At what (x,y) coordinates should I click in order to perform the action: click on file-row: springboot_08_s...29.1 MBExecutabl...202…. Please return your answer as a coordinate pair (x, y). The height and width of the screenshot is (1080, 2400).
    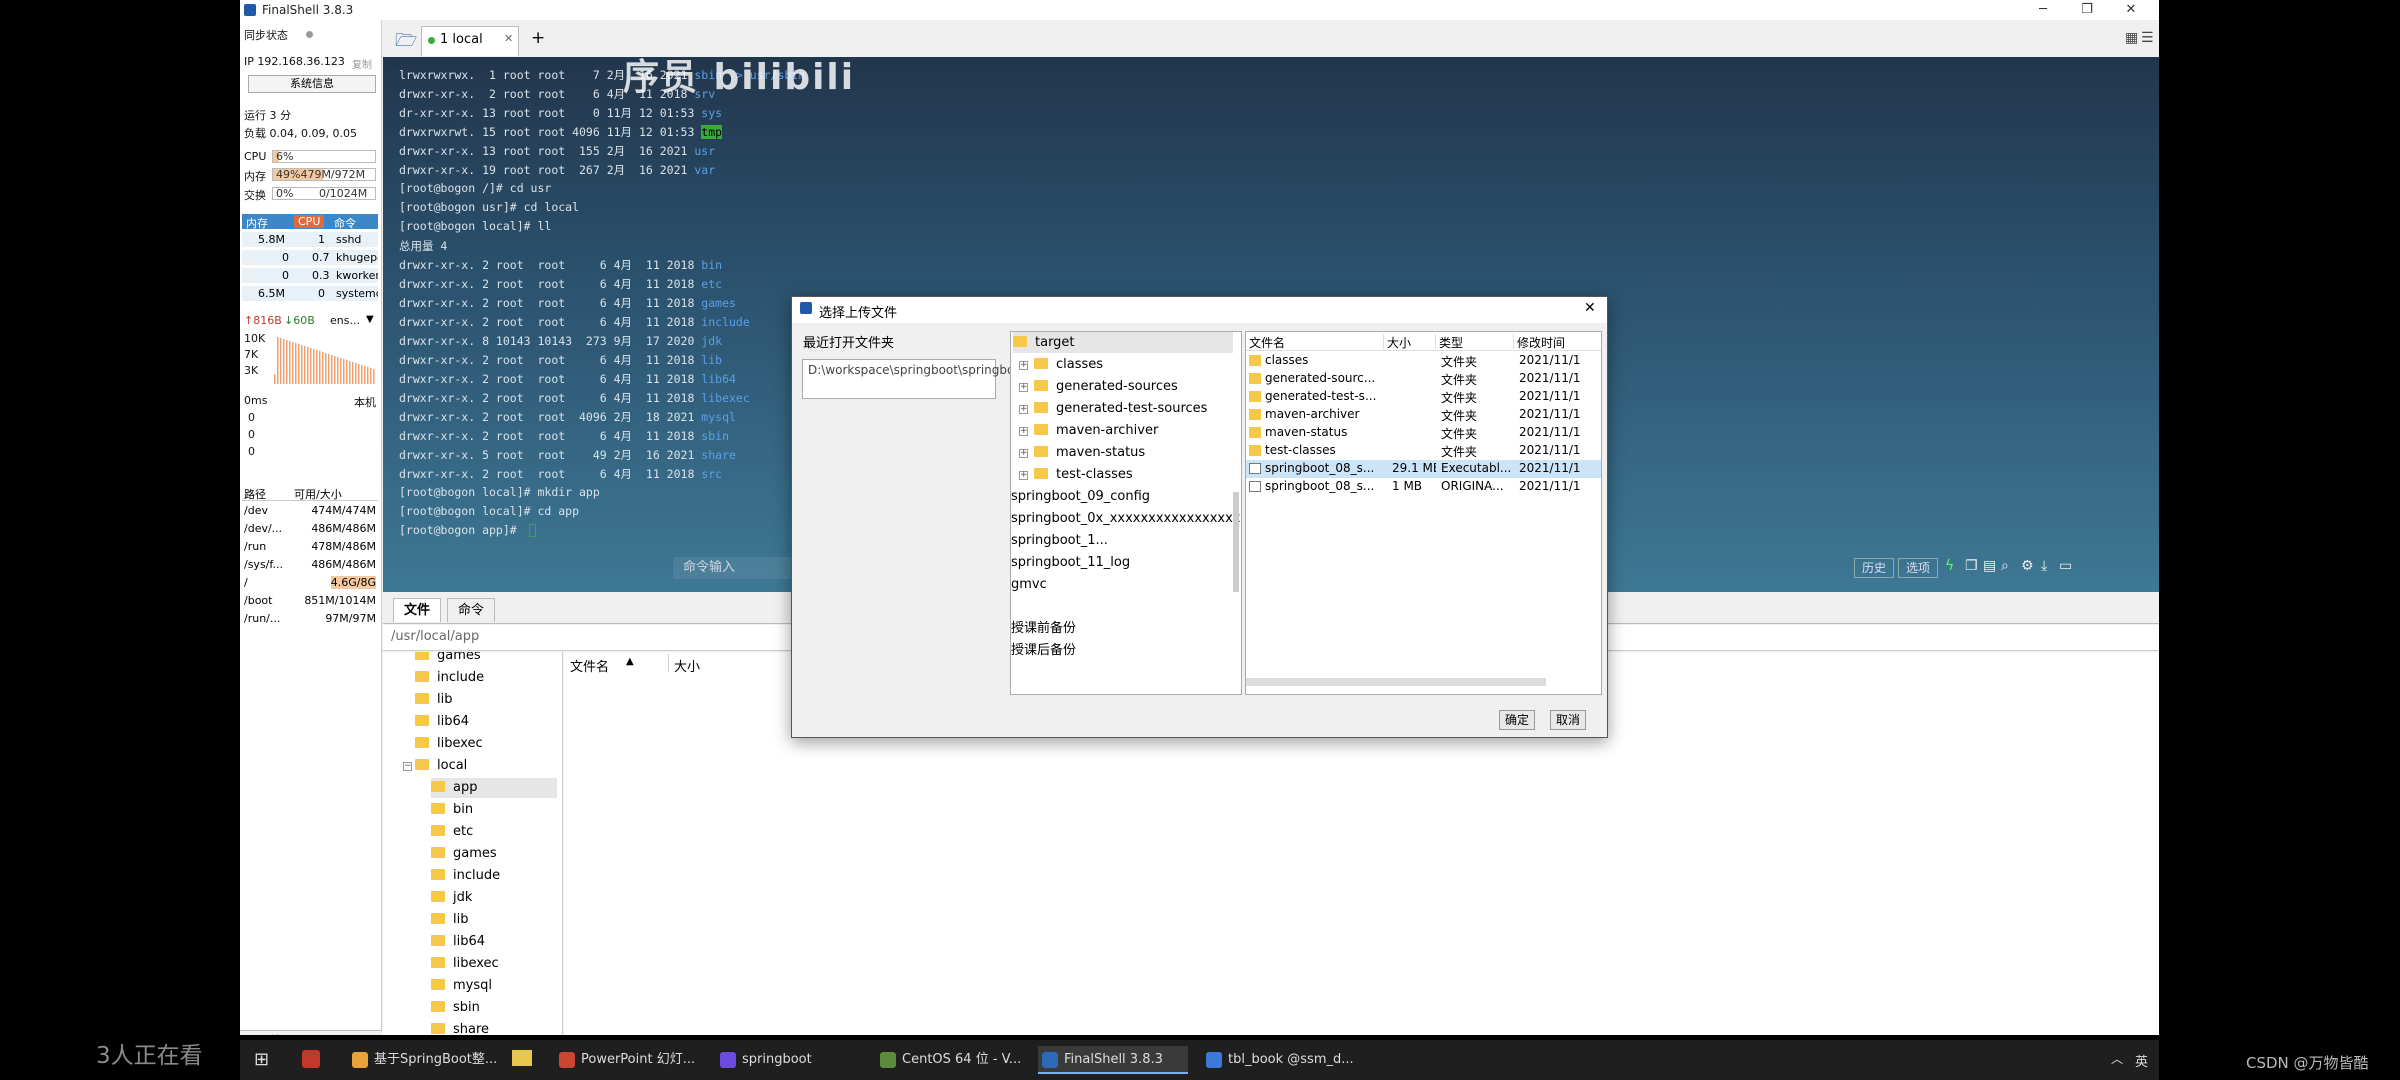
    Looking at the image, I should click on (1423, 469).